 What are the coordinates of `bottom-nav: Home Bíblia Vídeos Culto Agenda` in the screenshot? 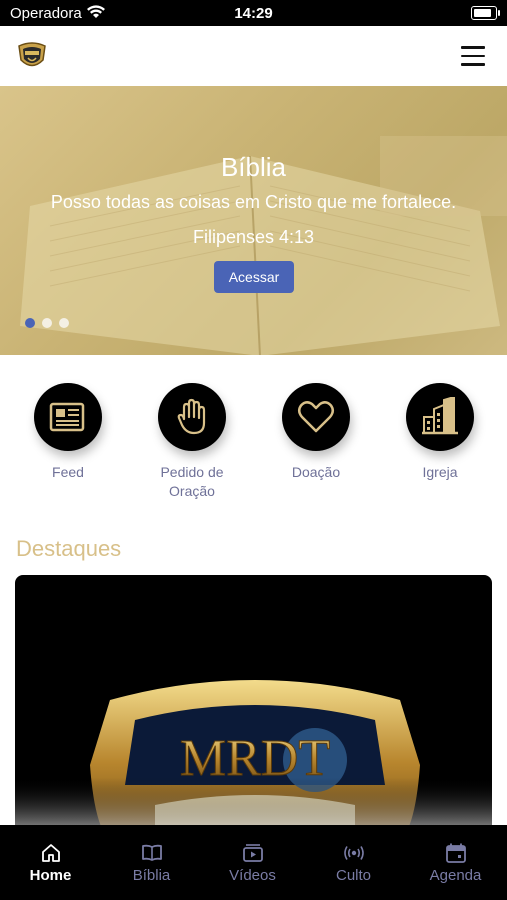 It's located at (253, 862).